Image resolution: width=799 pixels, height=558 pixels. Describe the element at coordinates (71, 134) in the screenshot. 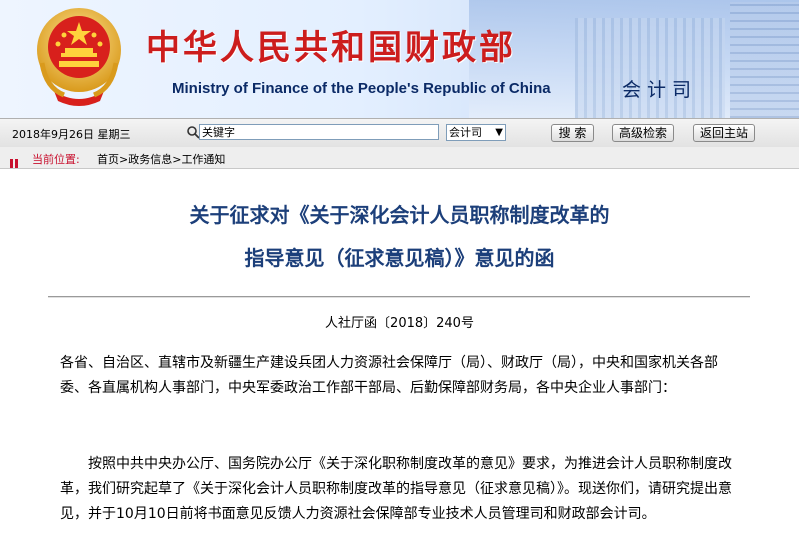

I see `current-date: 2018年9月26日 星期三` at that location.